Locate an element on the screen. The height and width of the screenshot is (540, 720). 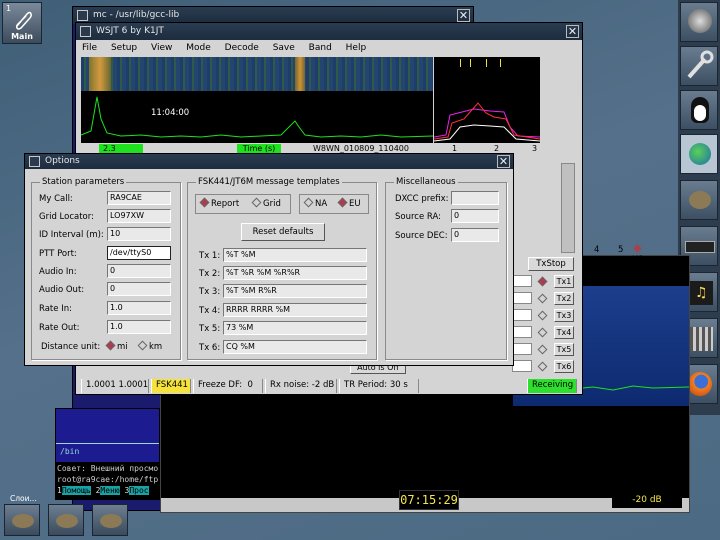
menu-setup: Setup is located at coordinates (124, 48).